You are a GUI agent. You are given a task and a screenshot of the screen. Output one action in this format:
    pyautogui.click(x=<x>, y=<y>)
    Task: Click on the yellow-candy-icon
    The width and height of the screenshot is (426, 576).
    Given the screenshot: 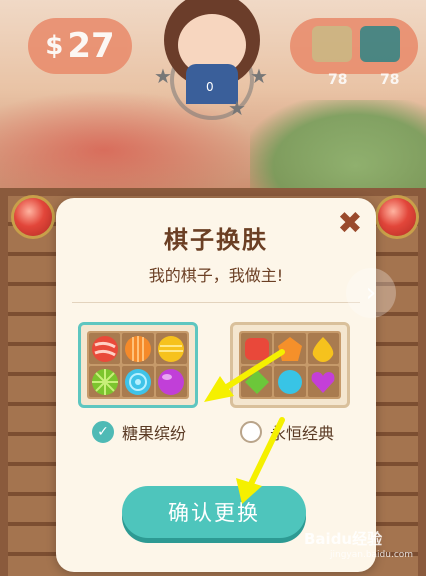 What is the action you would take?
    pyautogui.click(x=171, y=348)
    